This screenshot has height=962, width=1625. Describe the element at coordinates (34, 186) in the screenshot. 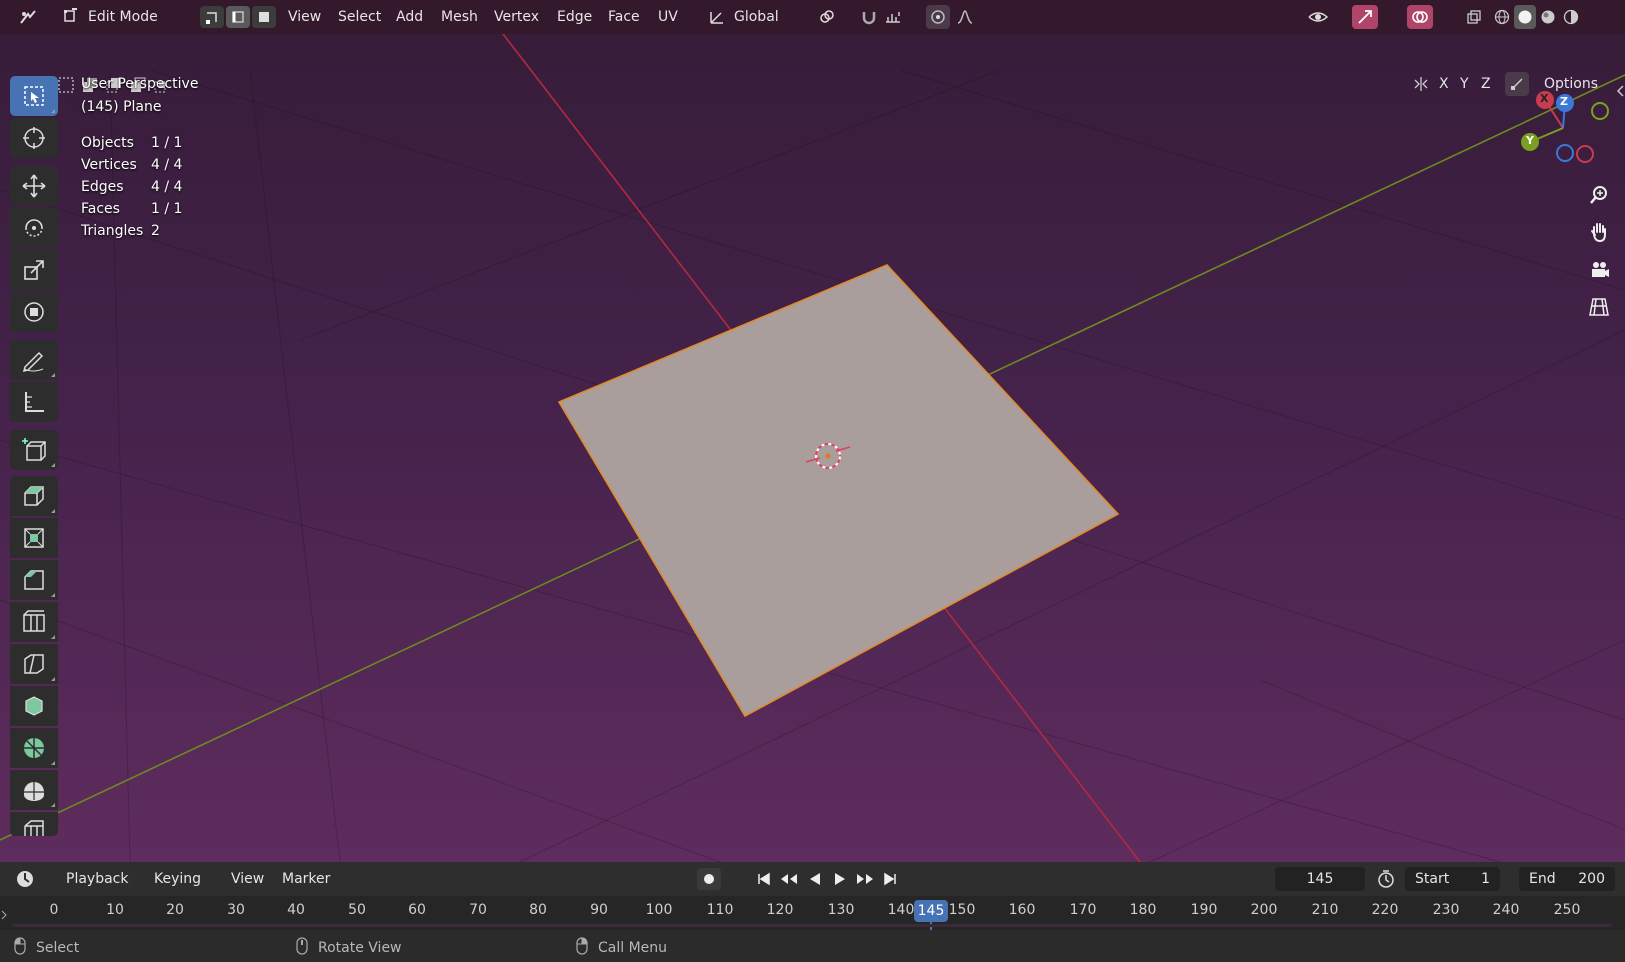

I see `tool-move` at that location.